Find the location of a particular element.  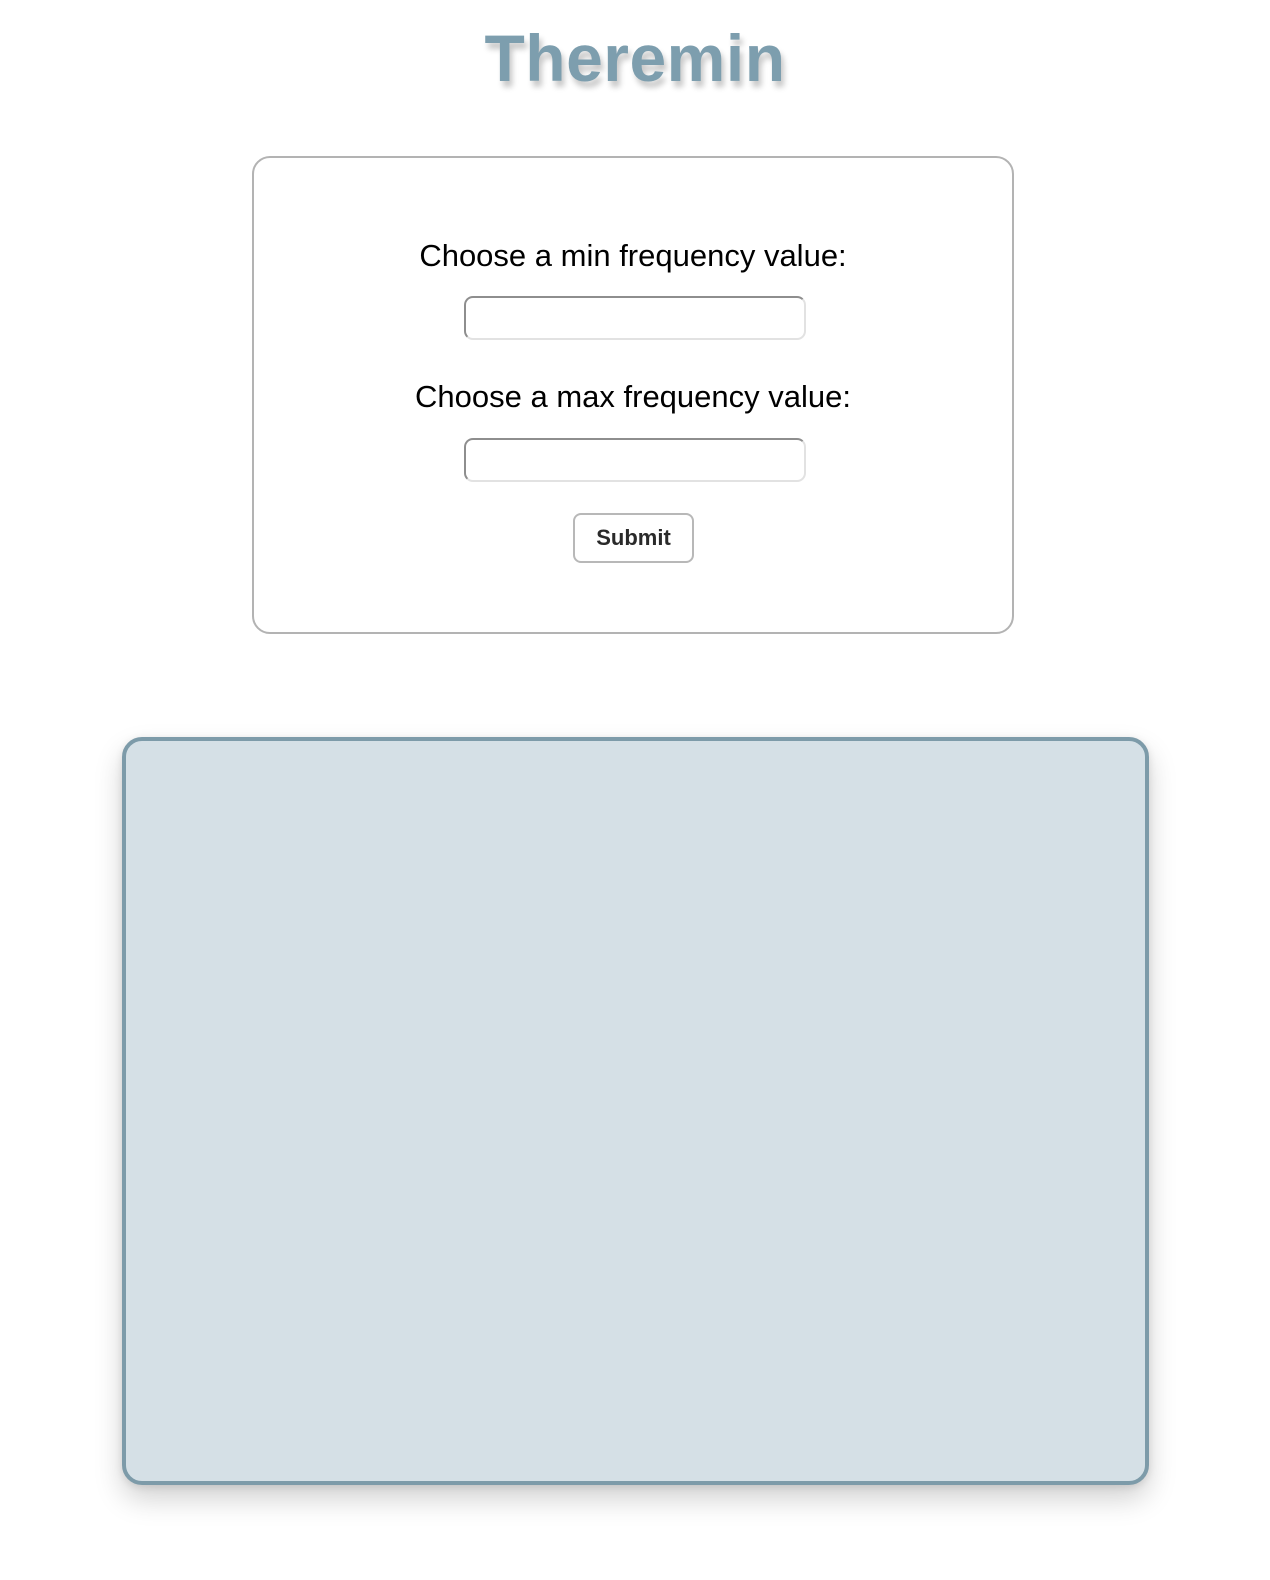

max-frequency-input is located at coordinates (635, 460).